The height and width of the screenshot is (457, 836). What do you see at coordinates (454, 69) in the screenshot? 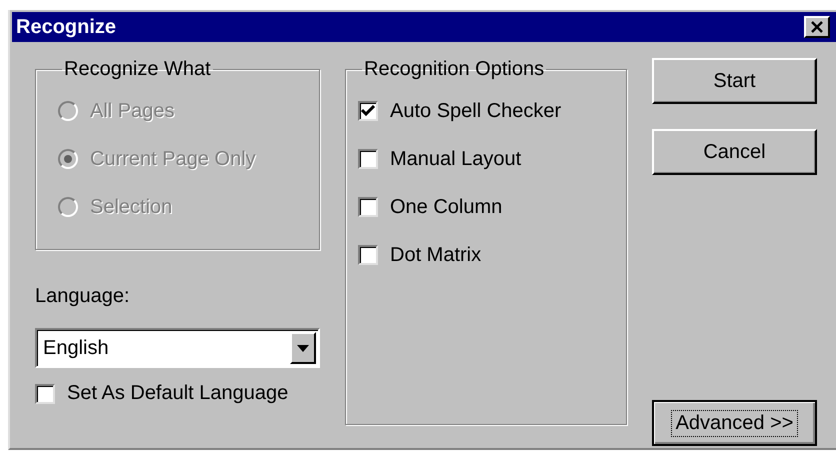
I see `group-title: Recognition Options` at bounding box center [454, 69].